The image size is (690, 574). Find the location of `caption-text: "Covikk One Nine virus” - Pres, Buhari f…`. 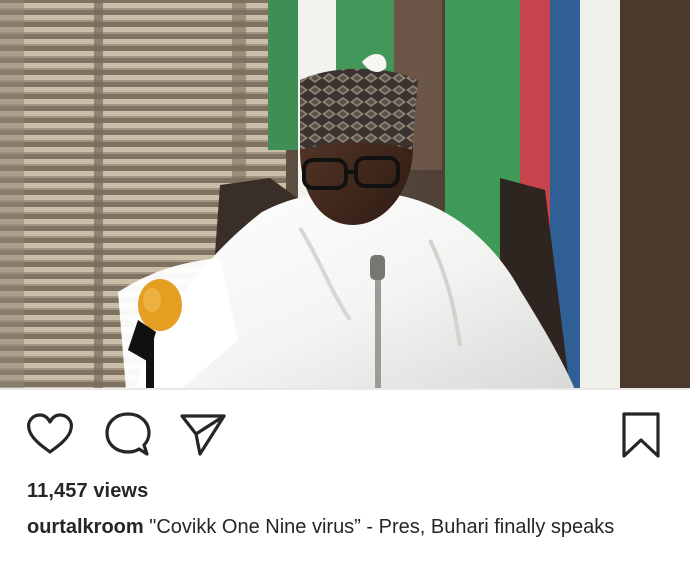

caption-text: "Covikk One Nine virus” - Pres, Buhari f… is located at coordinates (379, 527).